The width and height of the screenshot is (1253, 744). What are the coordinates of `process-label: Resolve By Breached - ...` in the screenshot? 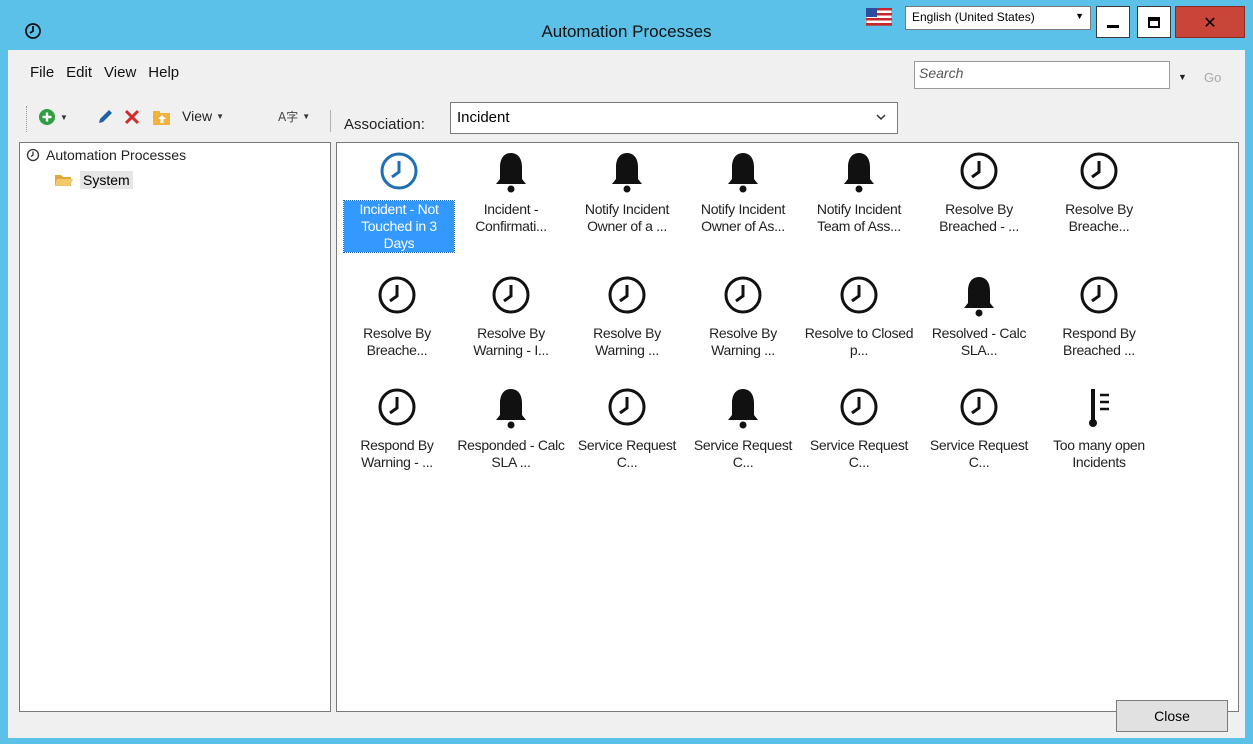 It's located at (979, 217).